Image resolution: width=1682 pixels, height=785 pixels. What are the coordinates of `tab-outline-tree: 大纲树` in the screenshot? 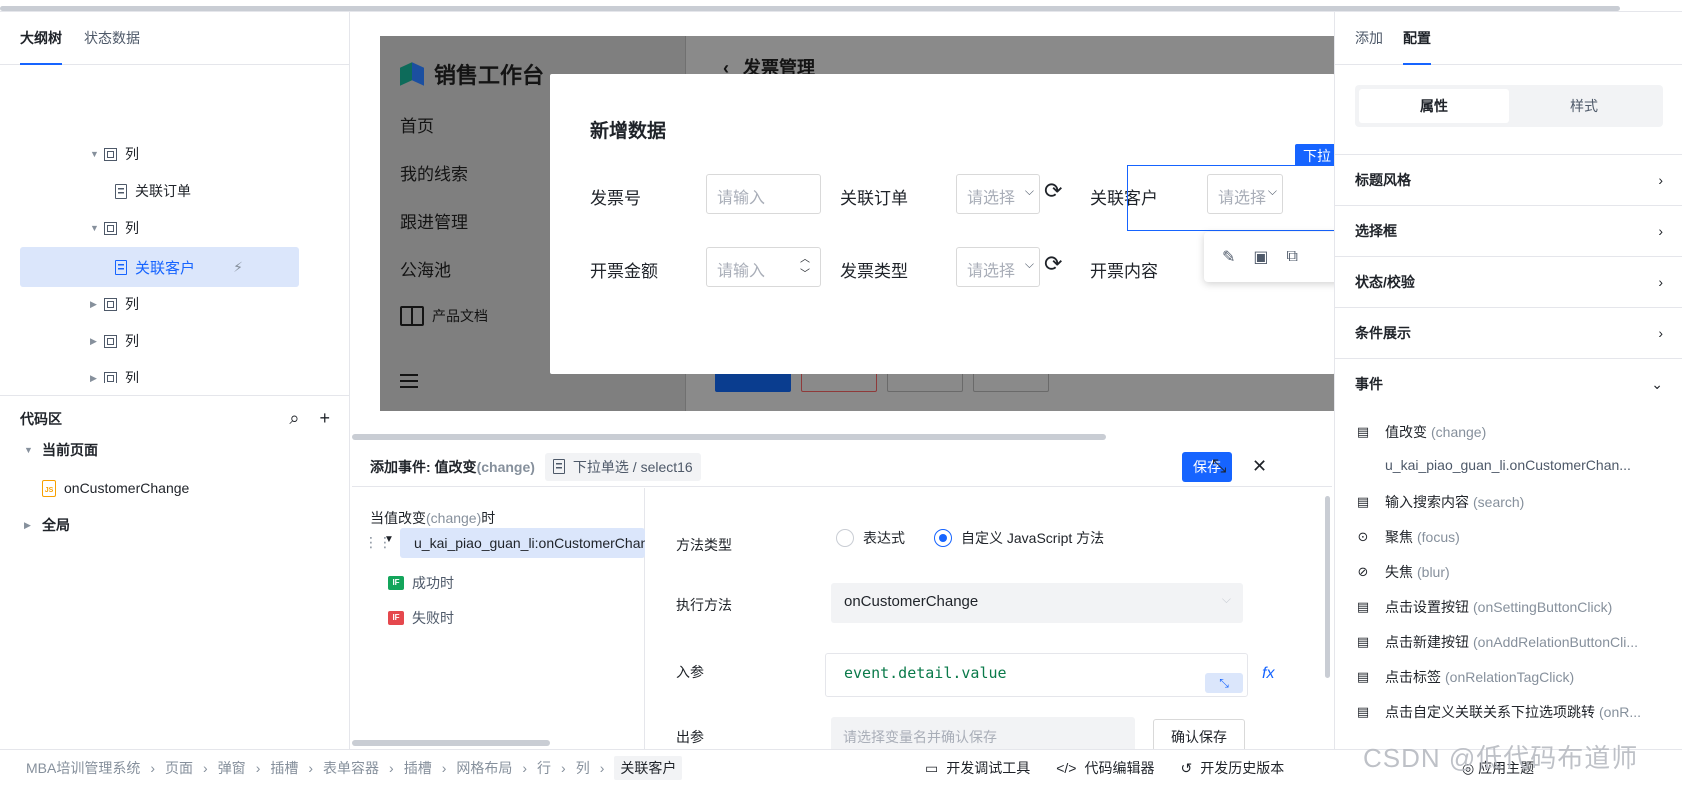 It's located at (41, 38).